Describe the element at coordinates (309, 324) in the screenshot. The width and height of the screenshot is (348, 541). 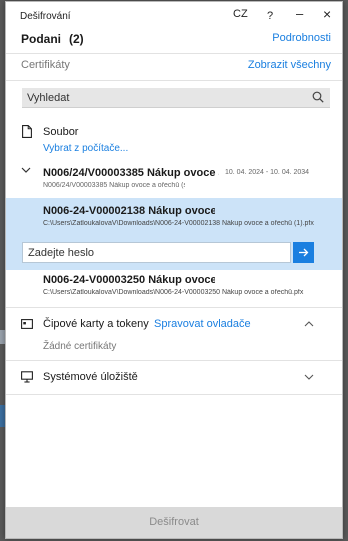
I see `chevron-up-icon` at that location.